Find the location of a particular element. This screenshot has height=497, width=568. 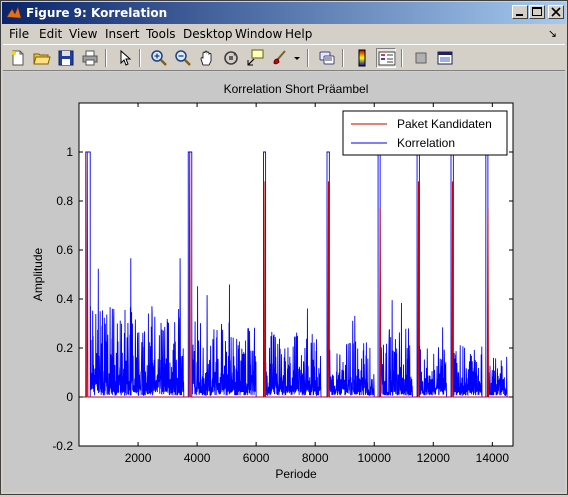

insert-colorbar-button is located at coordinates (362, 58).